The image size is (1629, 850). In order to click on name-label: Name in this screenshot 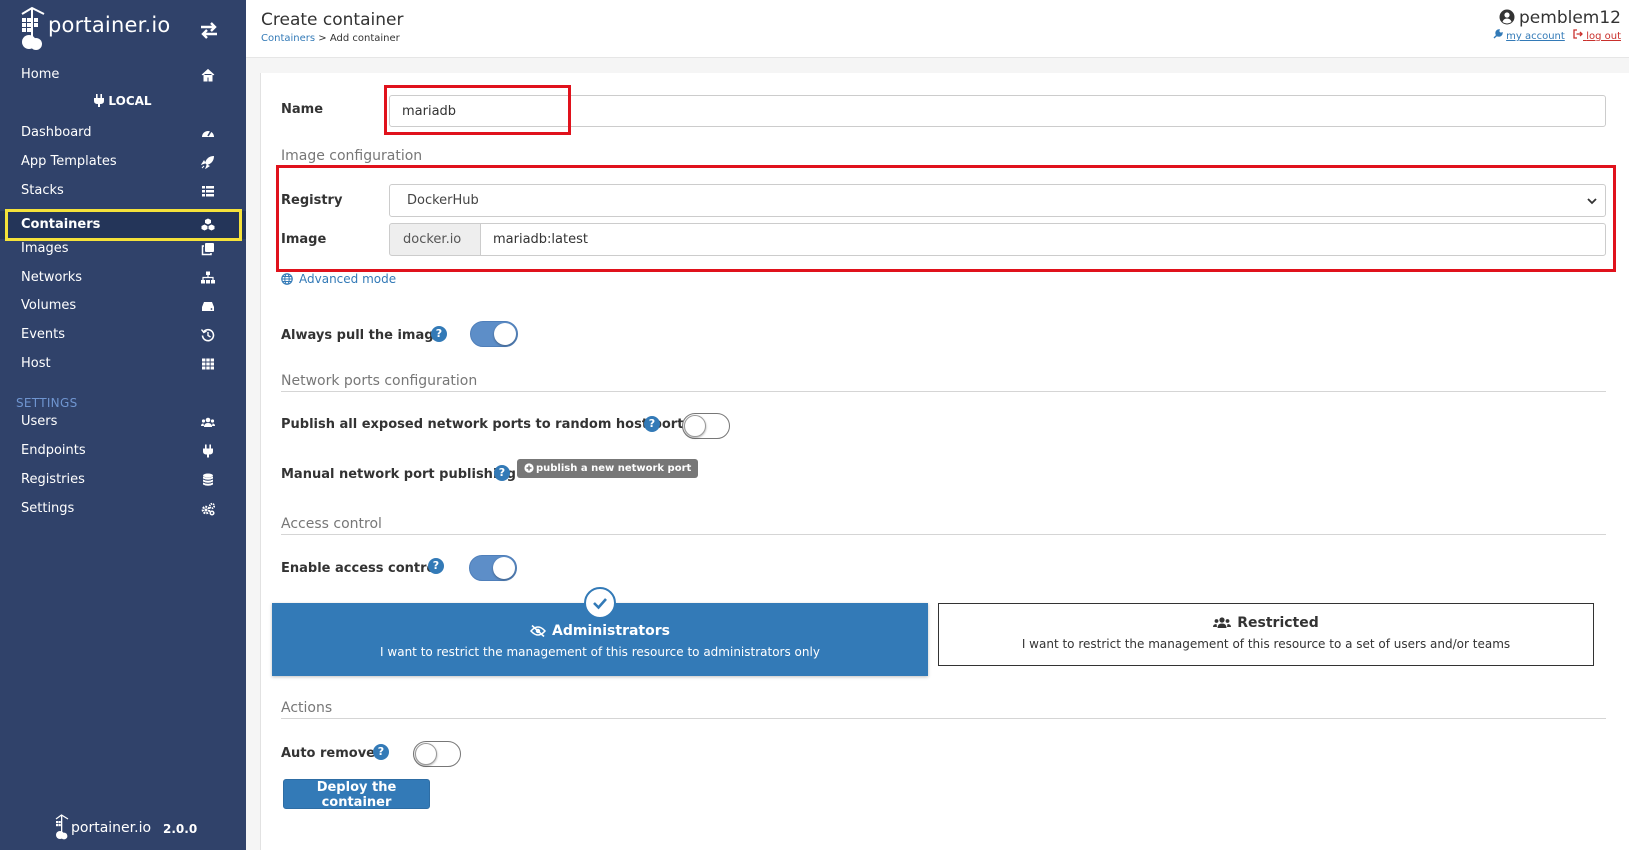, I will do `click(302, 109)`.